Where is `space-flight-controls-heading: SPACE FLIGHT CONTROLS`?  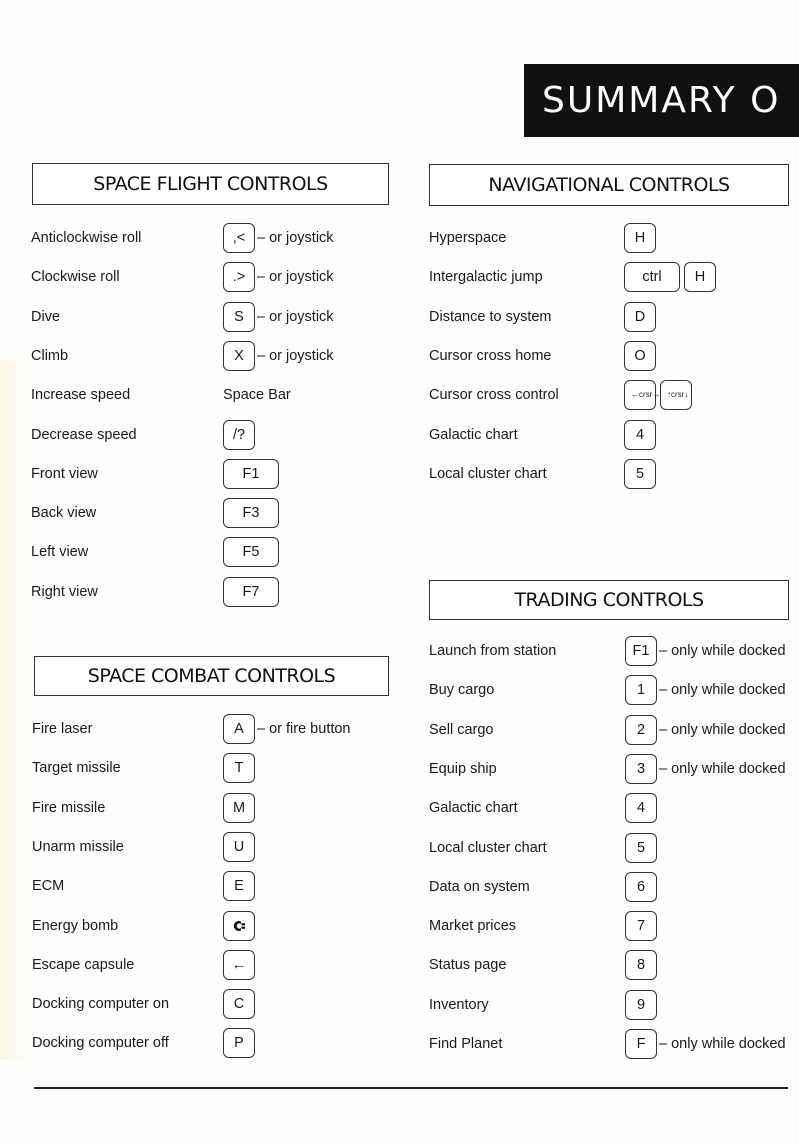 space-flight-controls-heading: SPACE FLIGHT CONTROLS is located at coordinates (210, 184).